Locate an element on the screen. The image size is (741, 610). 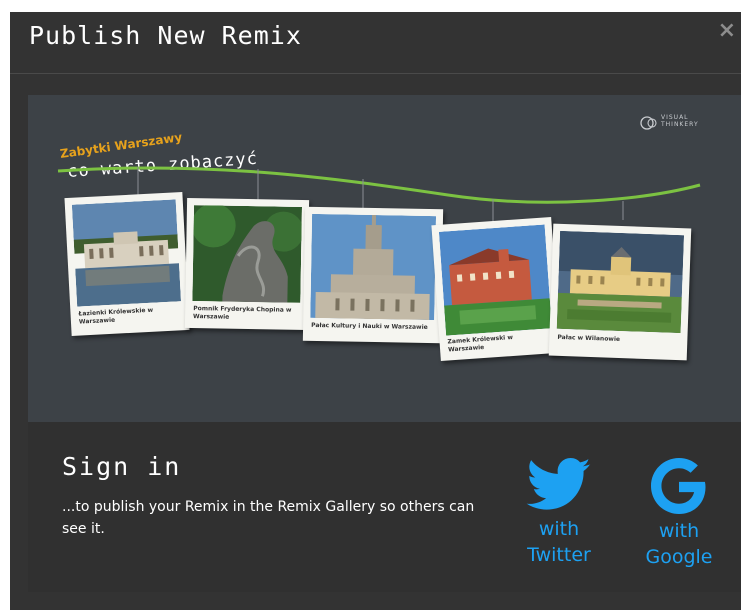
photo-caption: Pomnik Fryderyka Chopina w Warszawie is located at coordinates (242, 313).